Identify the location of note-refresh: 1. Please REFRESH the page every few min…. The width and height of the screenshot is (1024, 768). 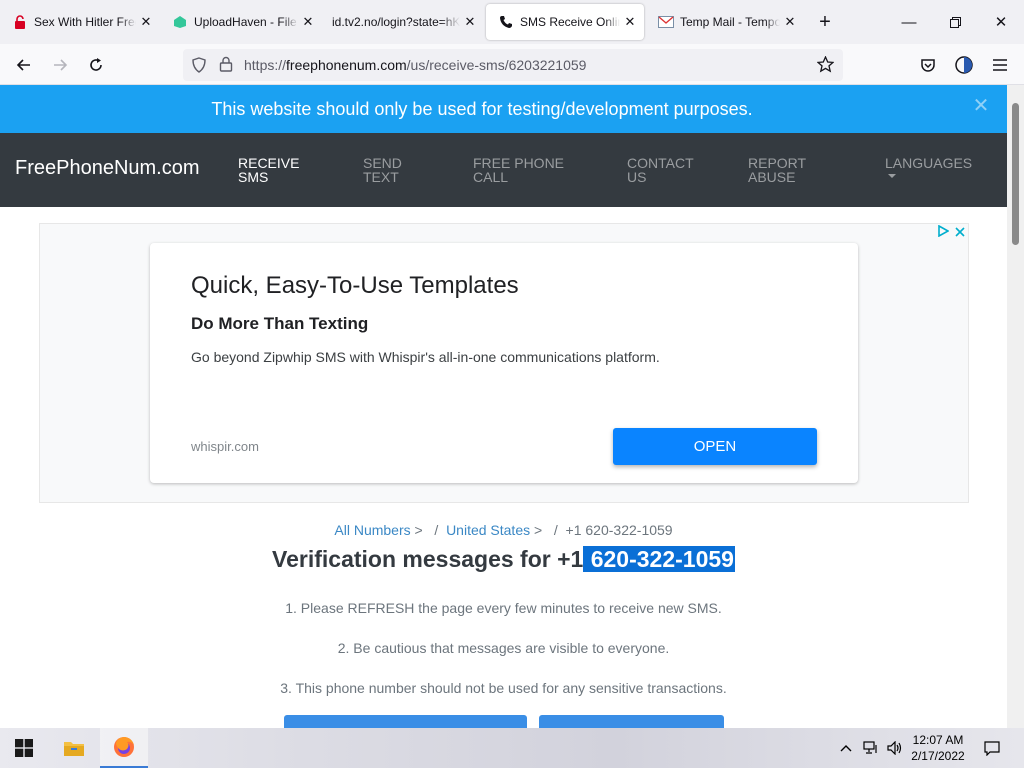
(503, 608).